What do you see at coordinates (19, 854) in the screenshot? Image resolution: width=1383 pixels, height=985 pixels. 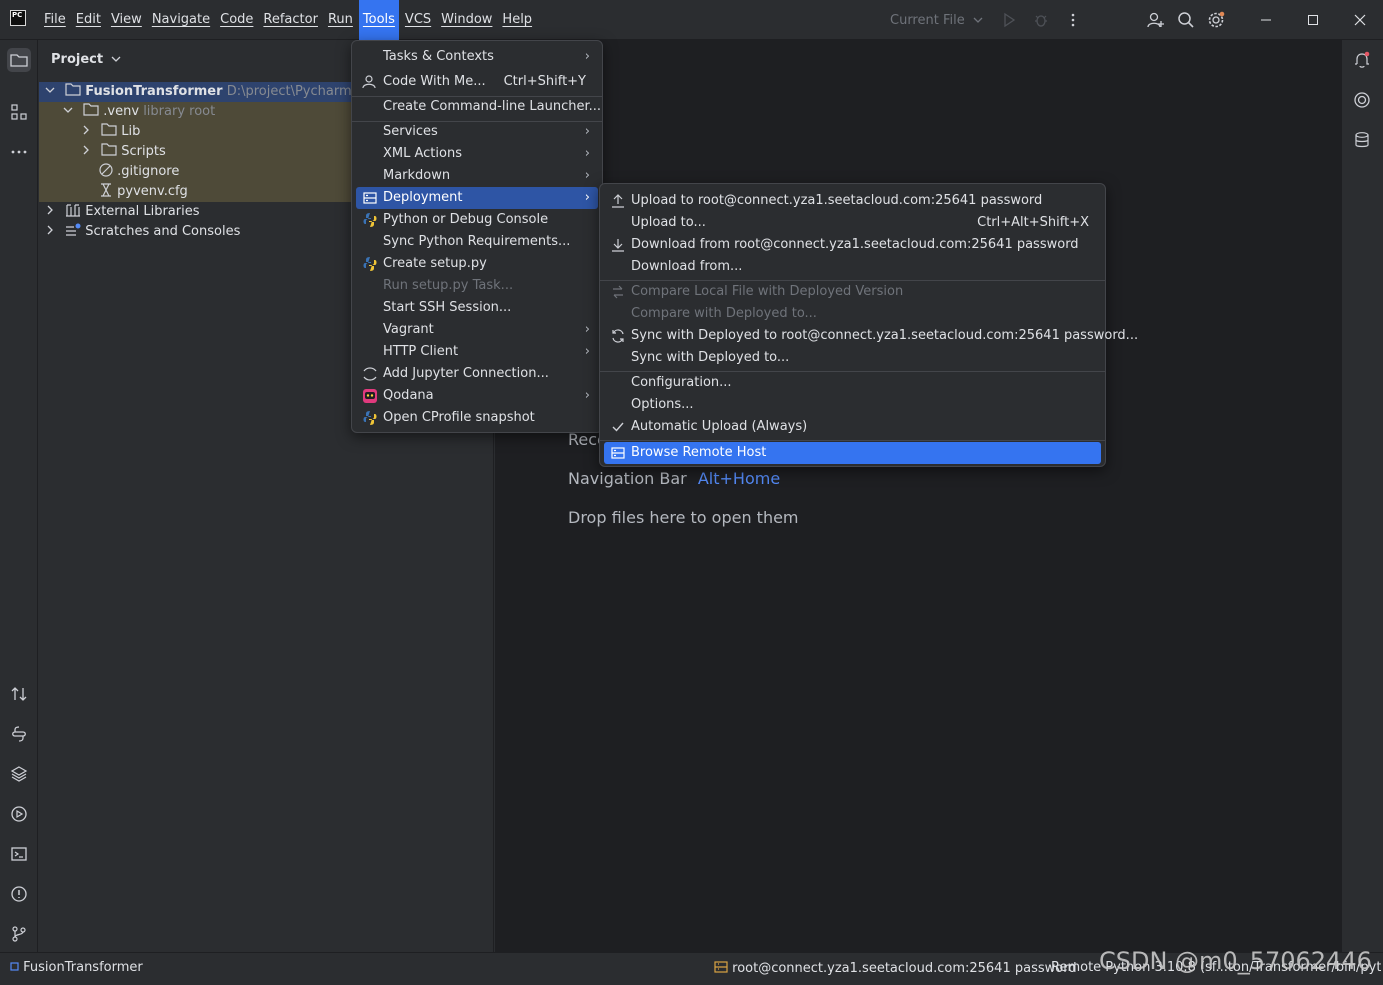 I see `terminal-tool-button` at bounding box center [19, 854].